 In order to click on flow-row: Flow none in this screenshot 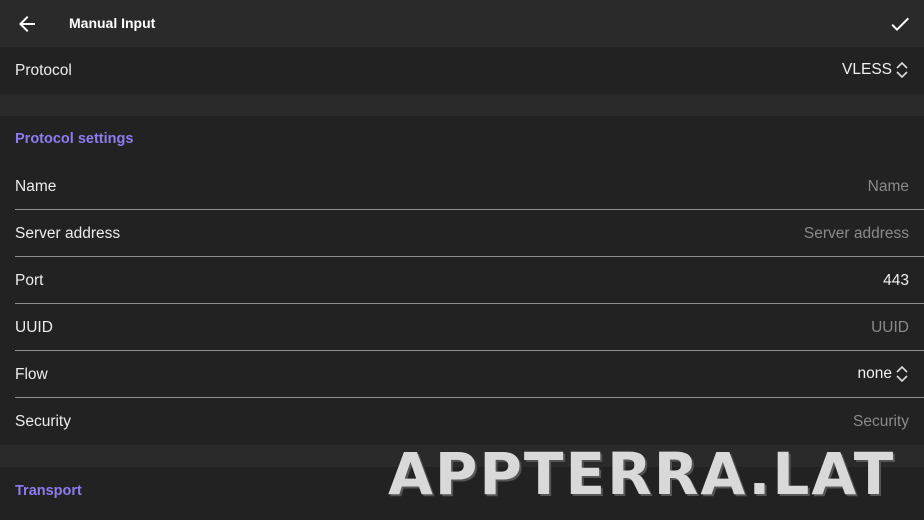, I will do `click(462, 374)`.